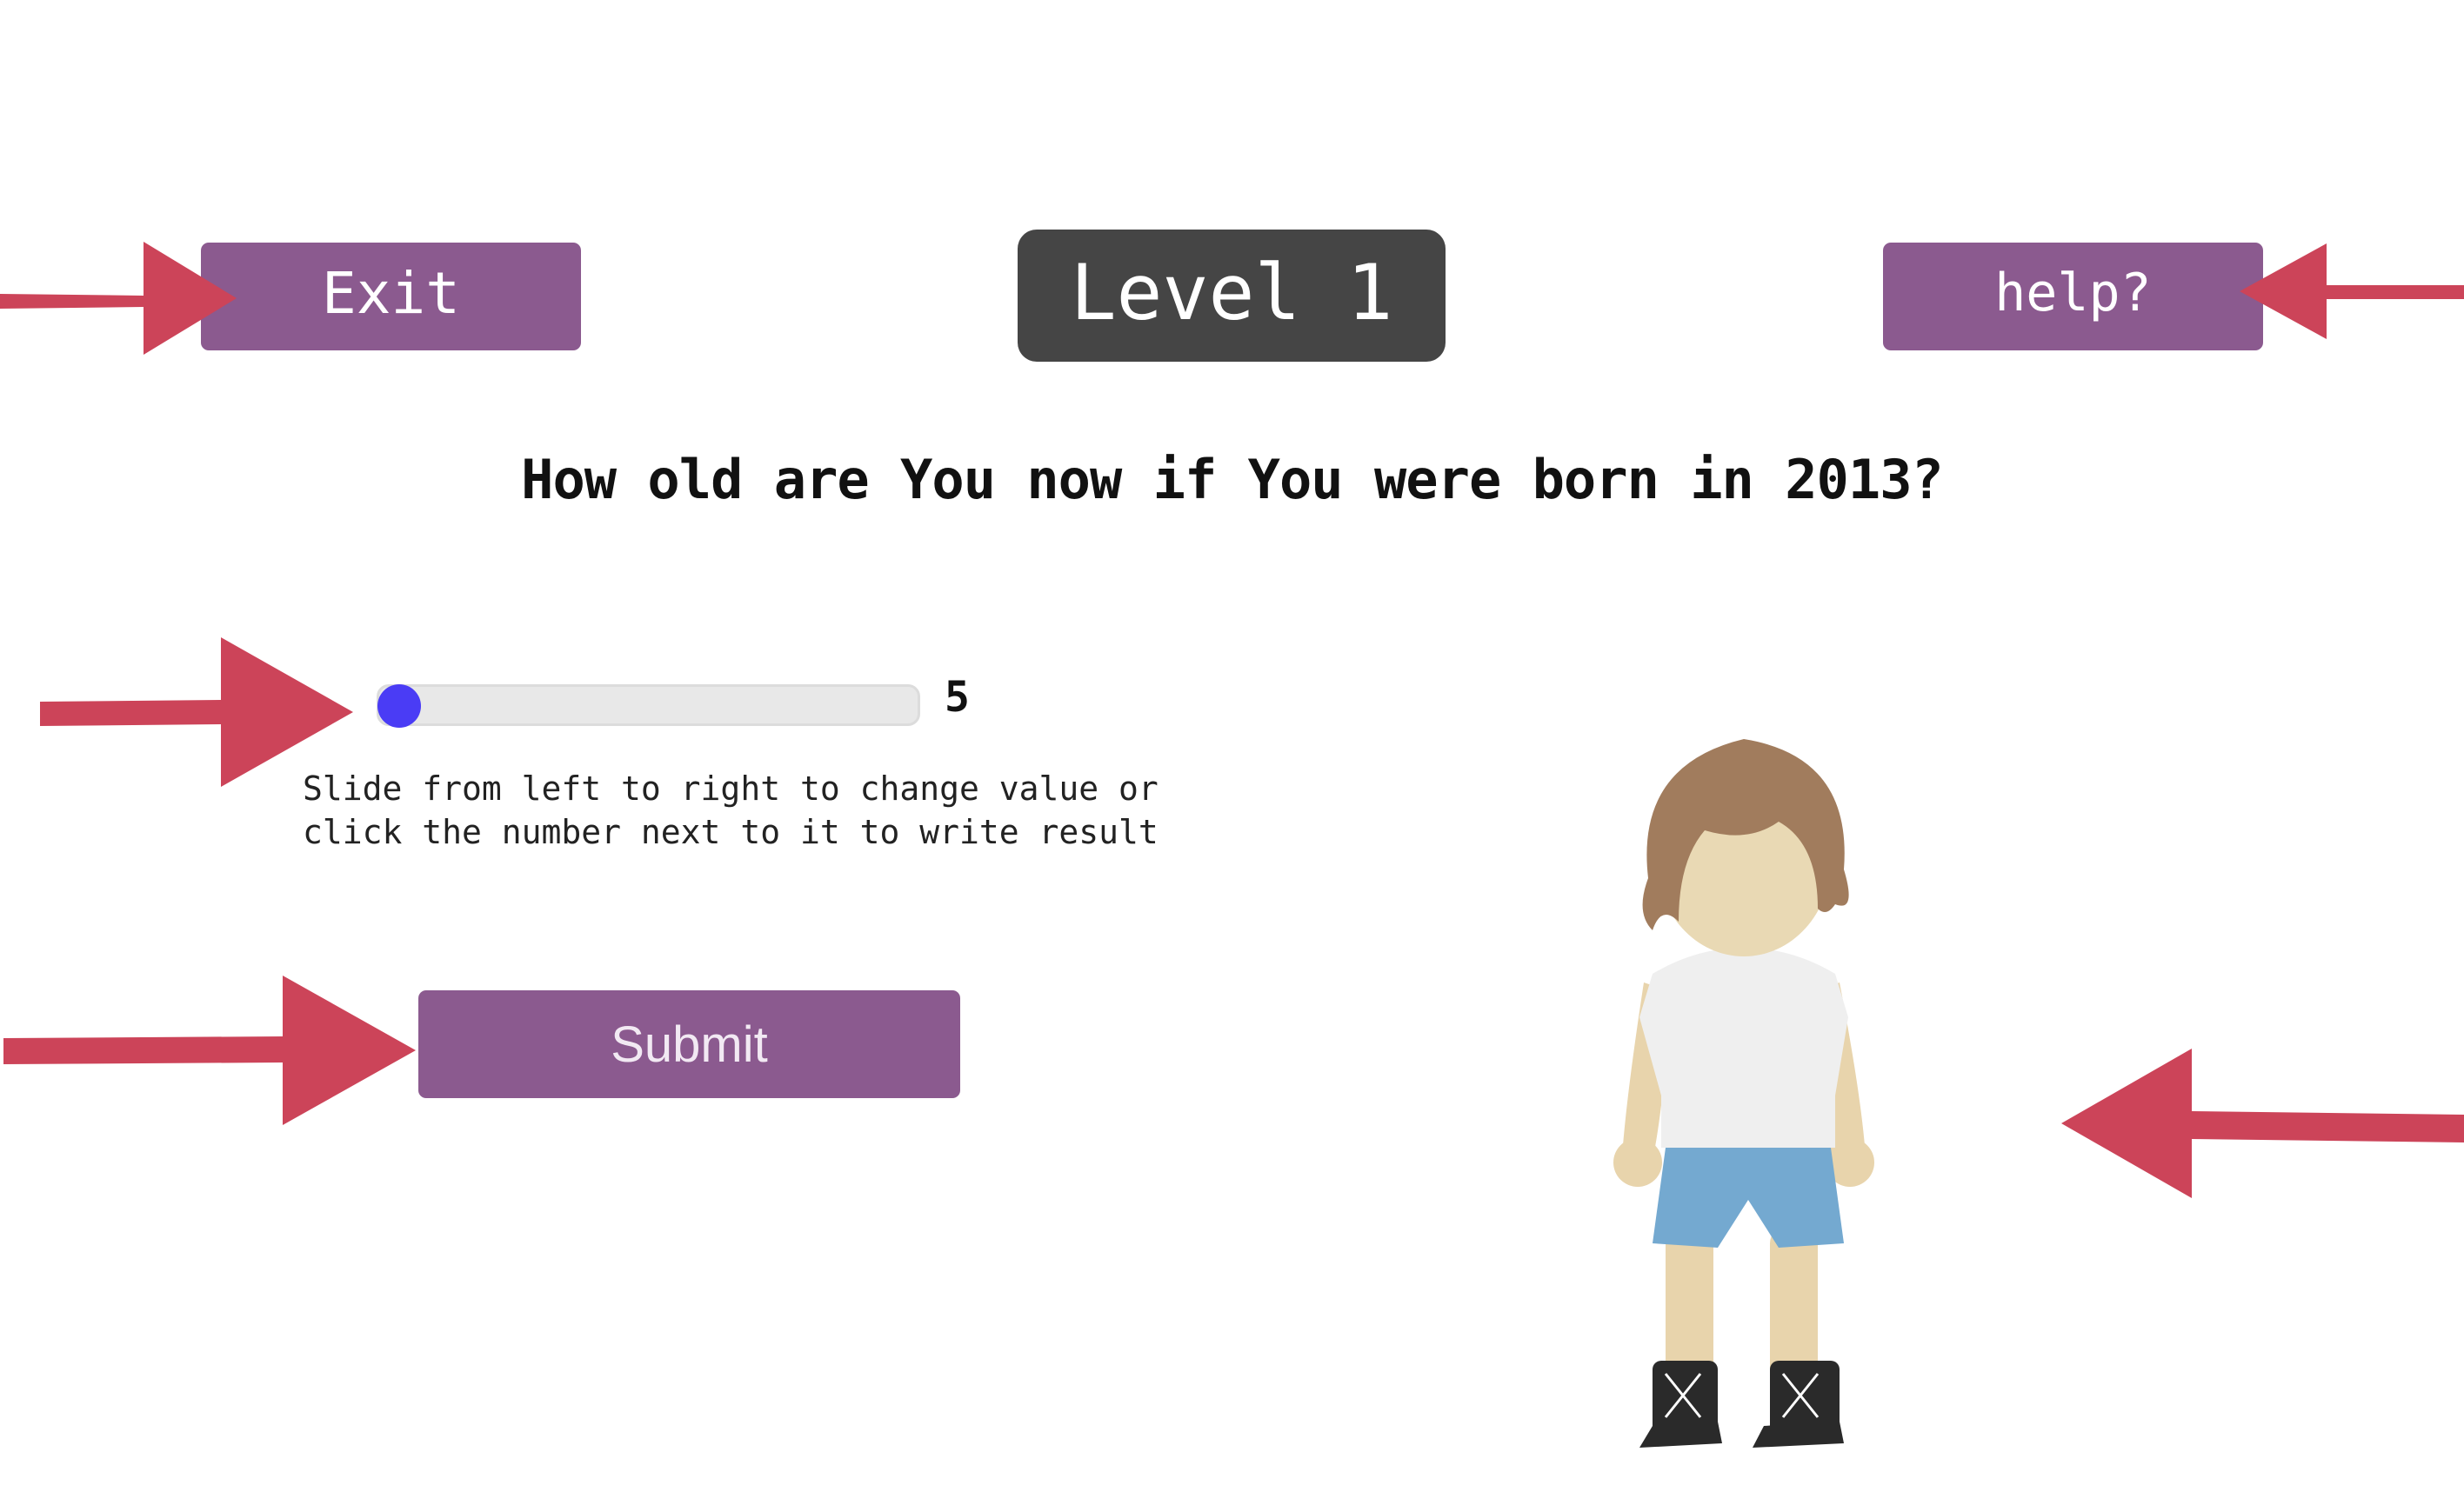 The image size is (2464, 1512). What do you see at coordinates (2073, 296) in the screenshot?
I see `help-button: help?` at bounding box center [2073, 296].